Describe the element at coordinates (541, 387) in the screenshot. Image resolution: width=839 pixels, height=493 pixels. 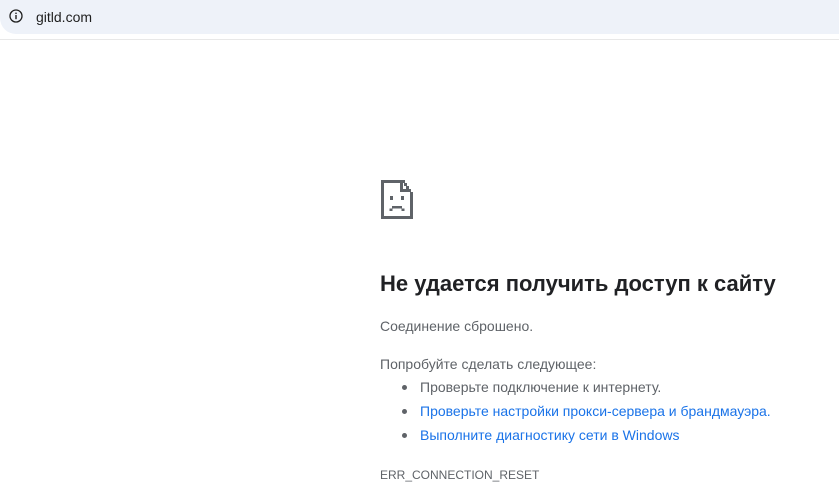
I see `suggestion-check-connection-label: Проверьте подключение к интернету.` at that location.